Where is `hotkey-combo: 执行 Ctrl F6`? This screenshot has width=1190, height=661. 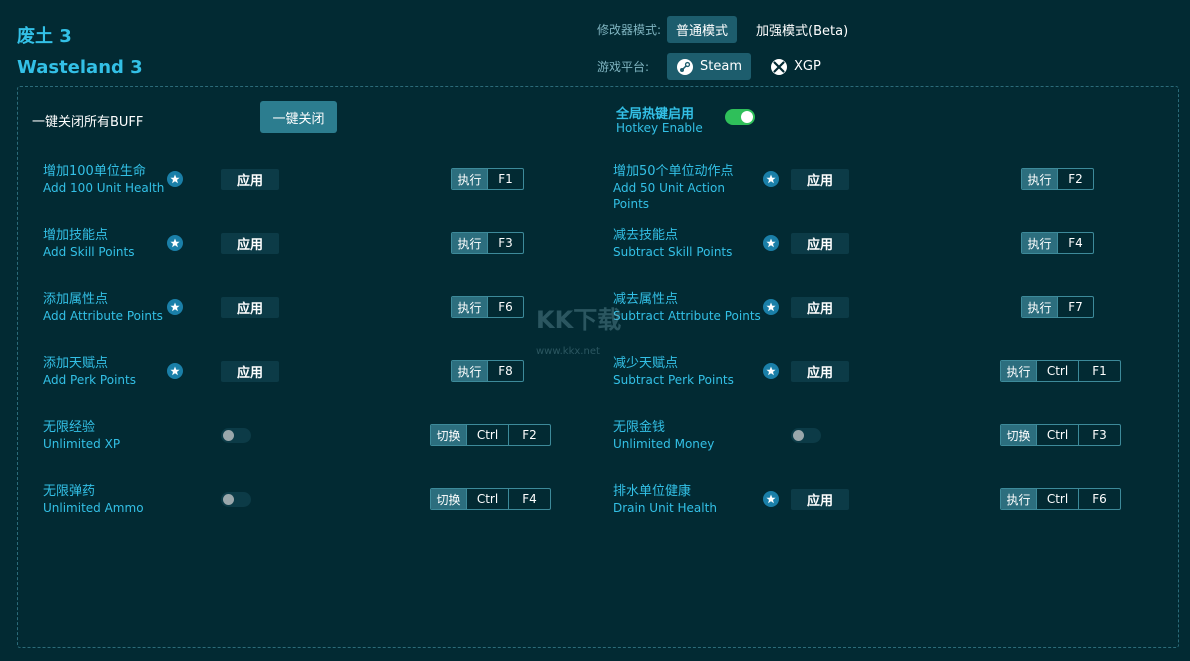 hotkey-combo: 执行 Ctrl F6 is located at coordinates (1060, 499).